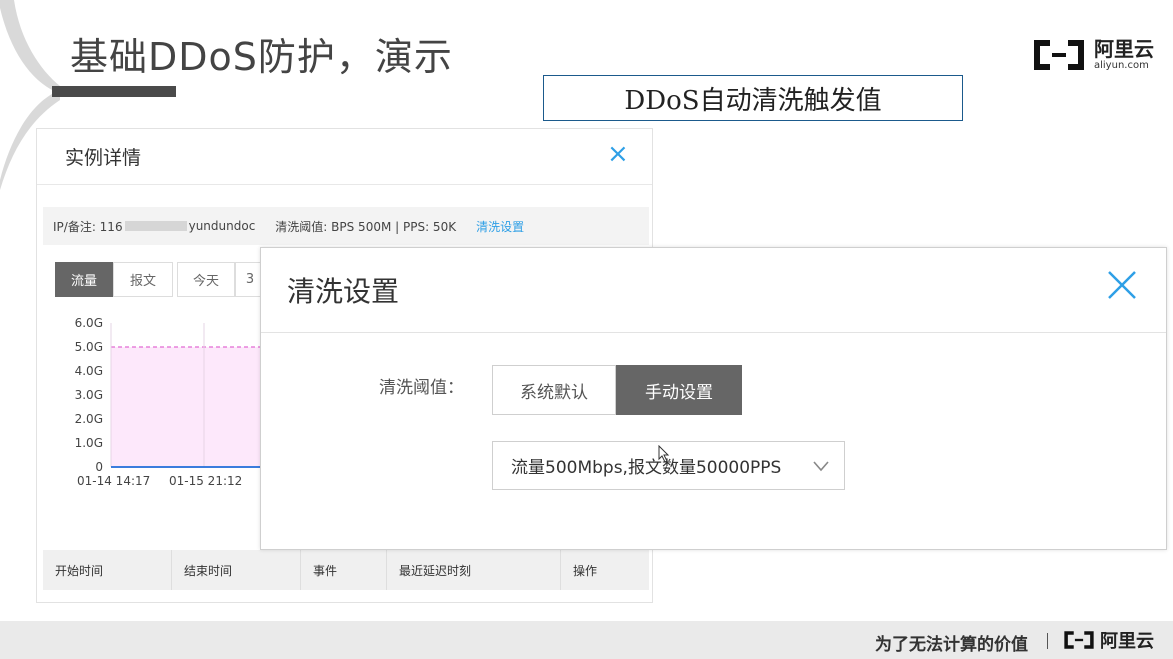  I want to click on y-tick-label: 0, so click(99, 467).